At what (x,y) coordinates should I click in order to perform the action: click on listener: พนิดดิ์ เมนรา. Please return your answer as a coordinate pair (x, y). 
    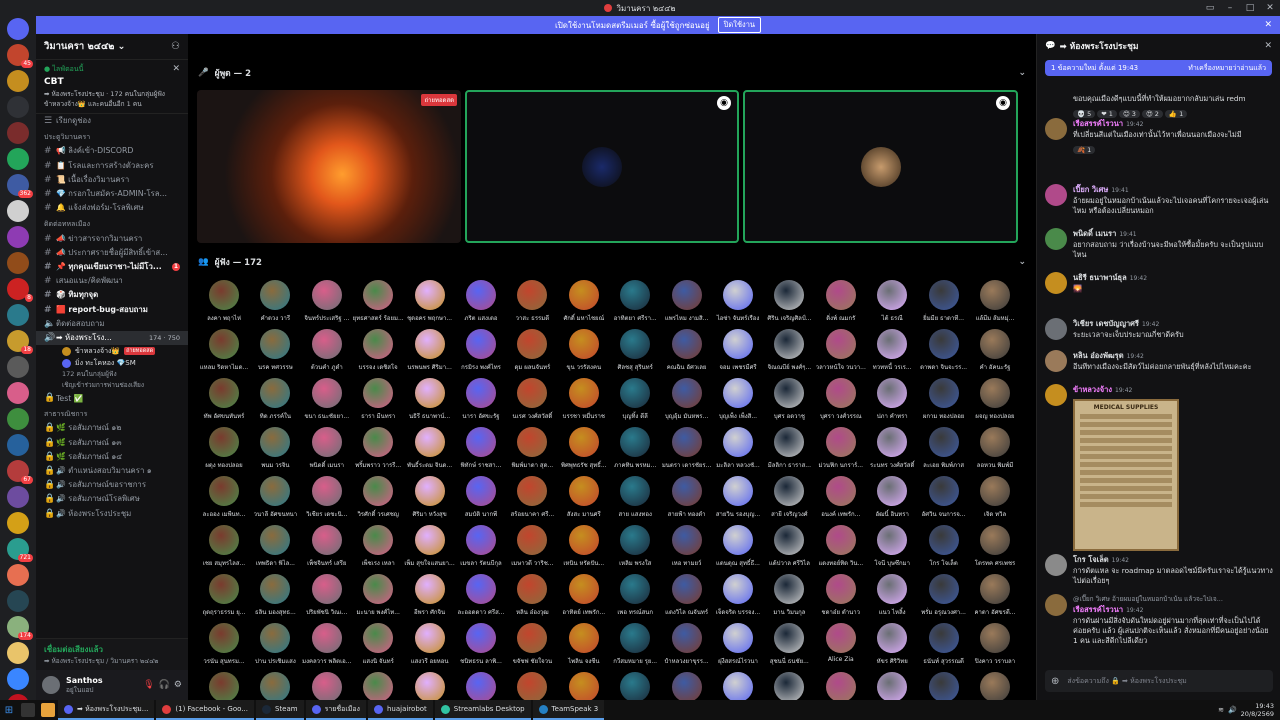
    Looking at the image, I should click on (327, 451).